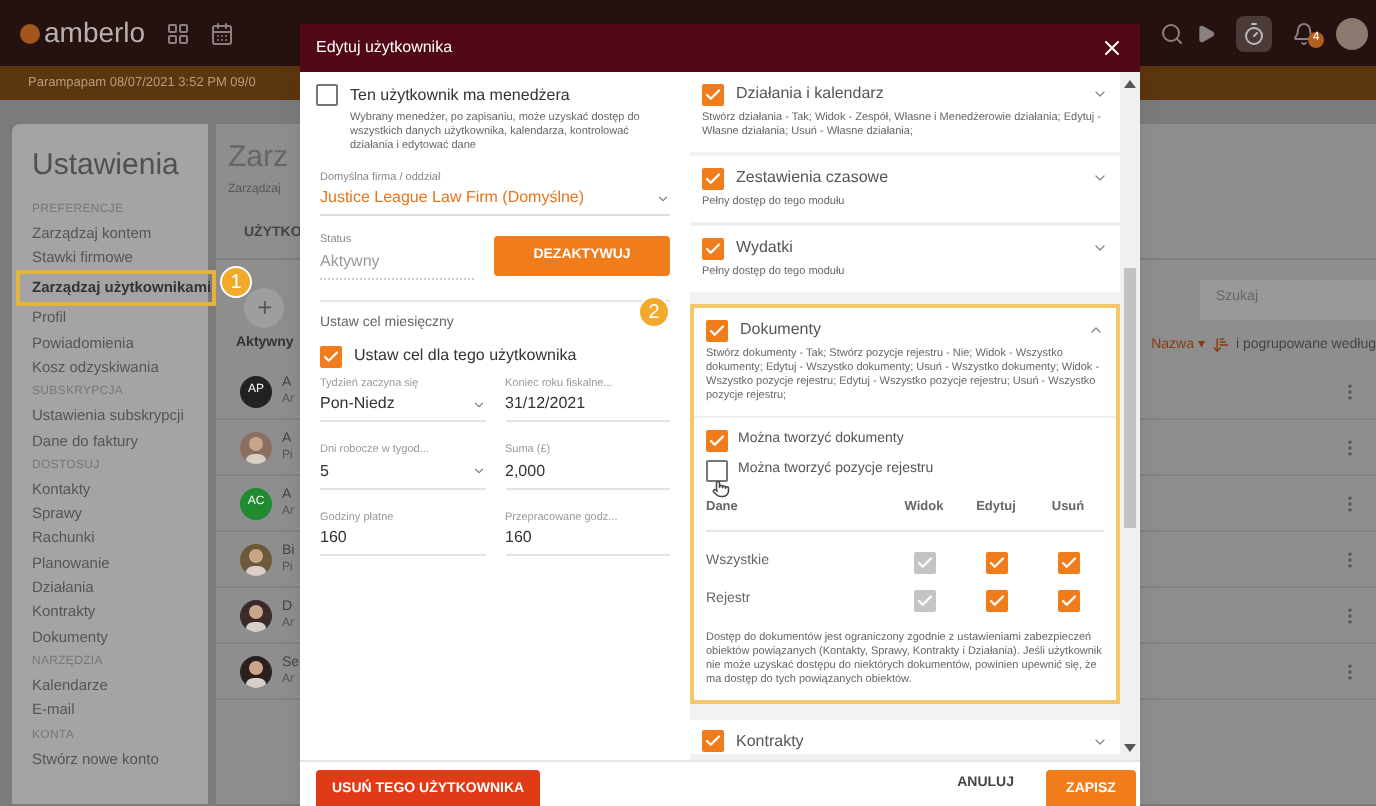 The height and width of the screenshot is (806, 1376). I want to click on module-title: Zestawienia czasowe, so click(813, 178).